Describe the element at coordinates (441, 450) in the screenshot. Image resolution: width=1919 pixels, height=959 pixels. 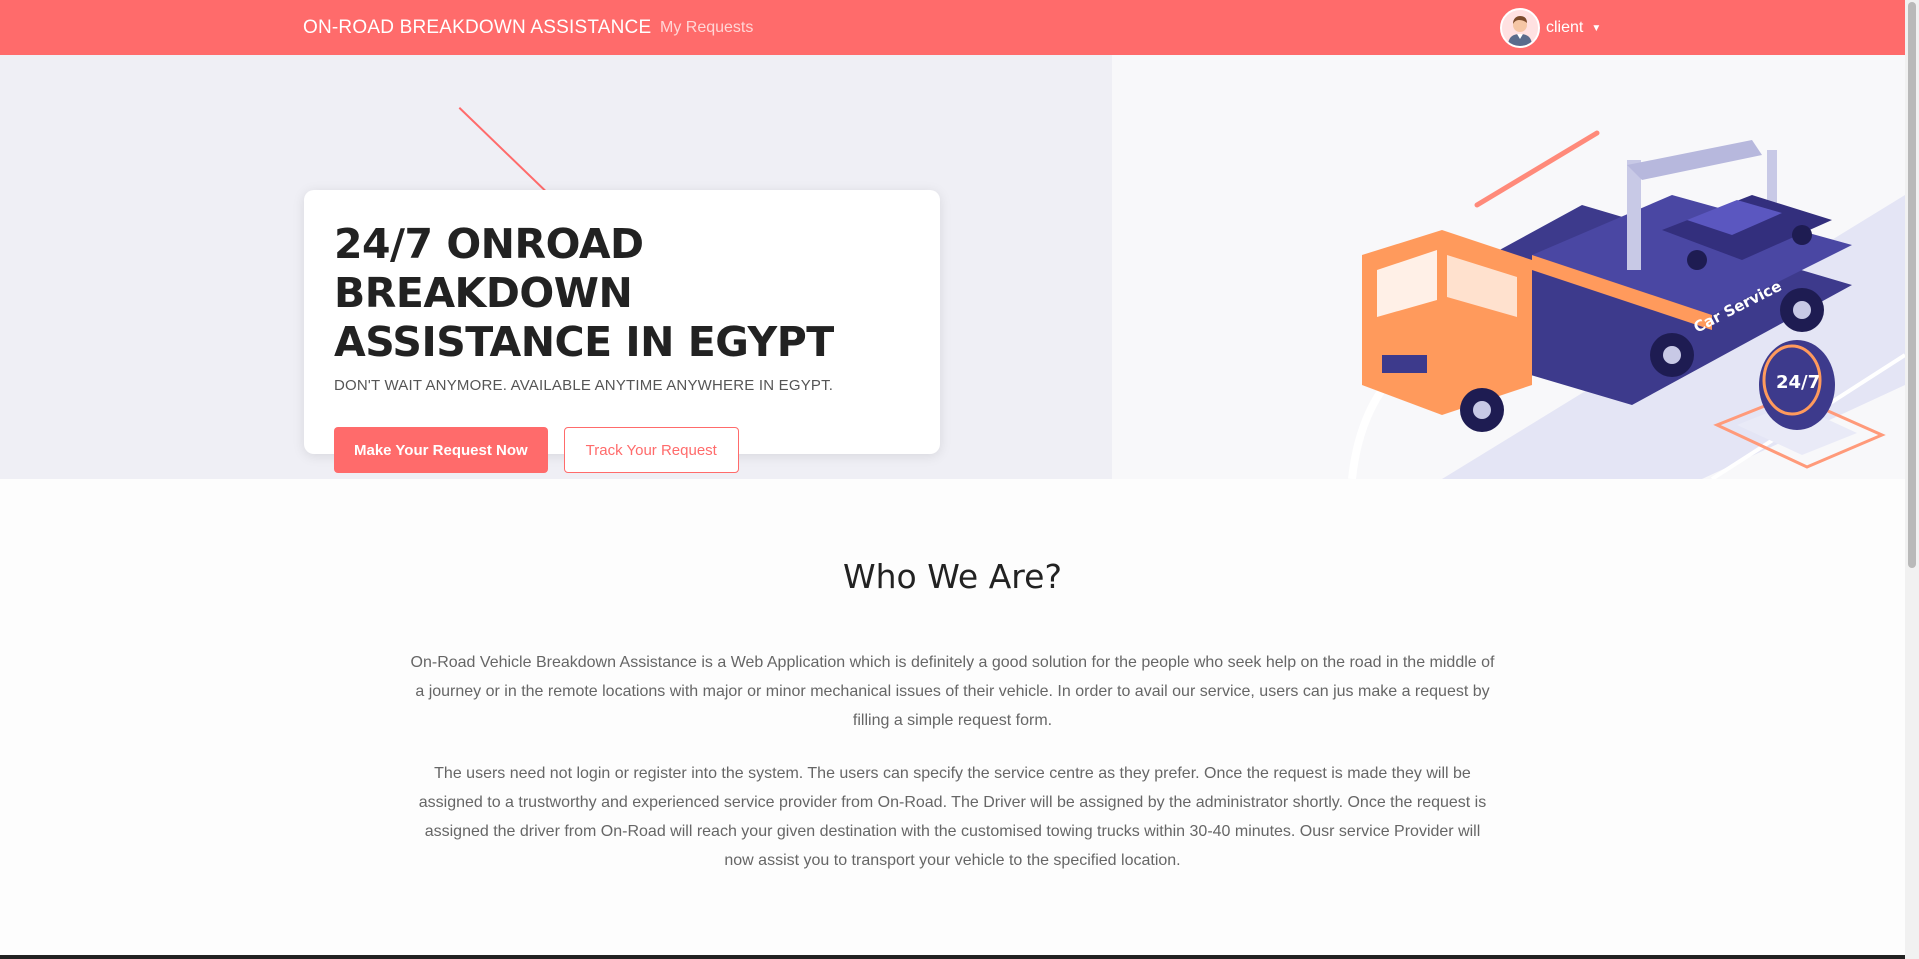
I see `make-request-button: Make Your Request Now` at that location.